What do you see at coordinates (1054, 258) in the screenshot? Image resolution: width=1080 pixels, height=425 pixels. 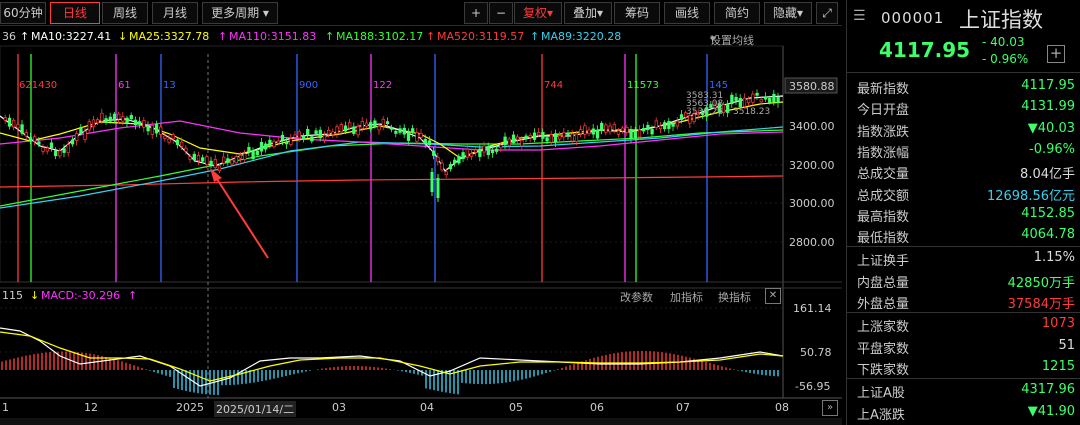 I see `quote-value: 1.15%` at bounding box center [1054, 258].